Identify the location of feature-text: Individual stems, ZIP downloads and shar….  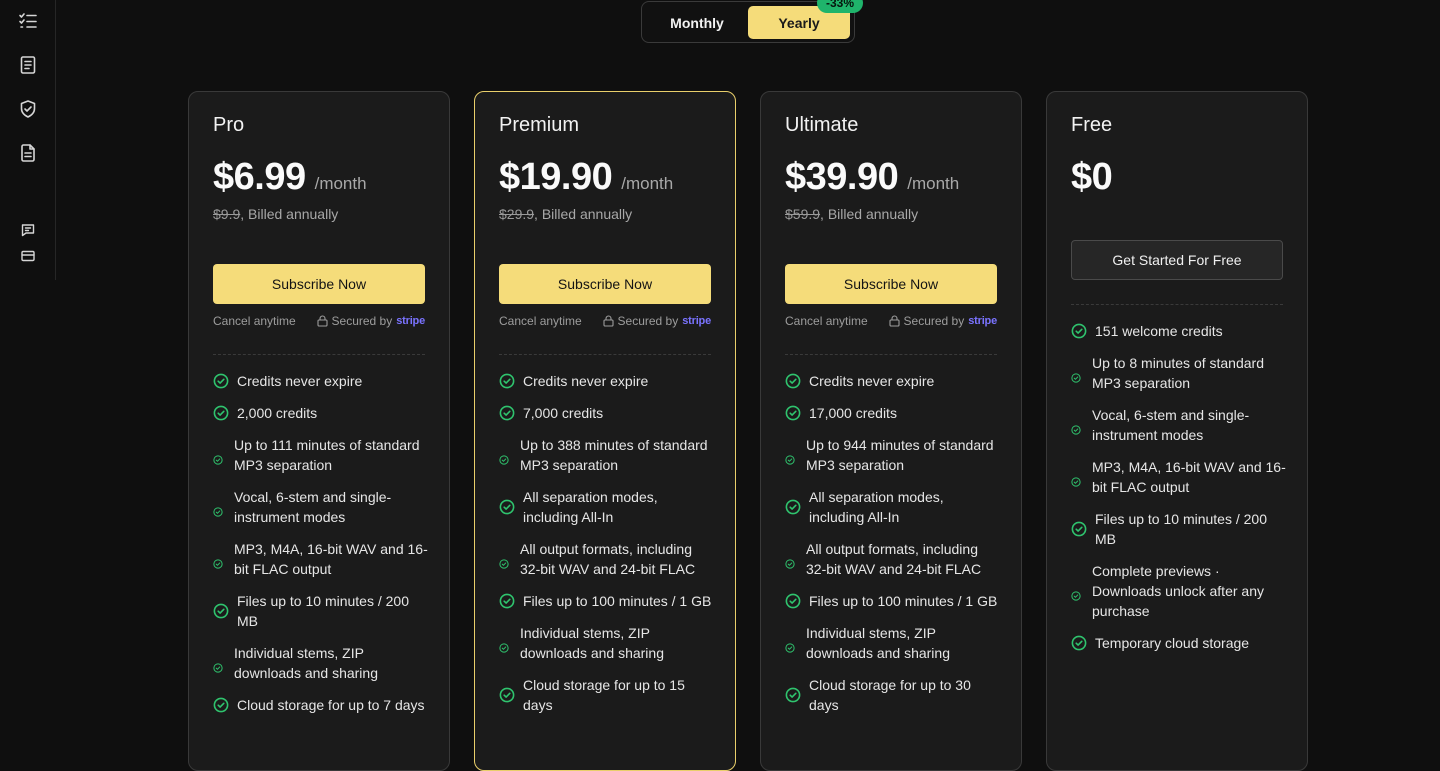
(592, 643).